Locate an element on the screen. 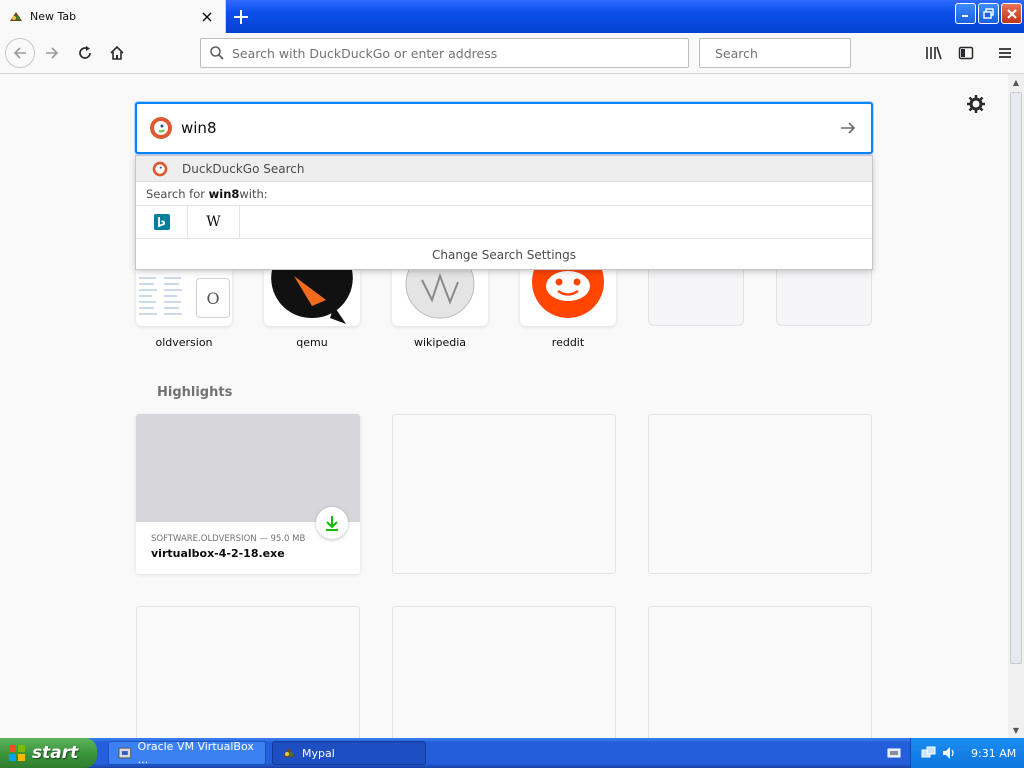  library-button is located at coordinates (934, 53).